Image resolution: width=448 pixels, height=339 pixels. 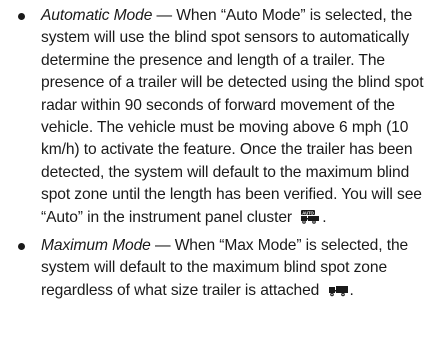 I want to click on auto-trailer-icon: AUTO, so click(x=311, y=216).